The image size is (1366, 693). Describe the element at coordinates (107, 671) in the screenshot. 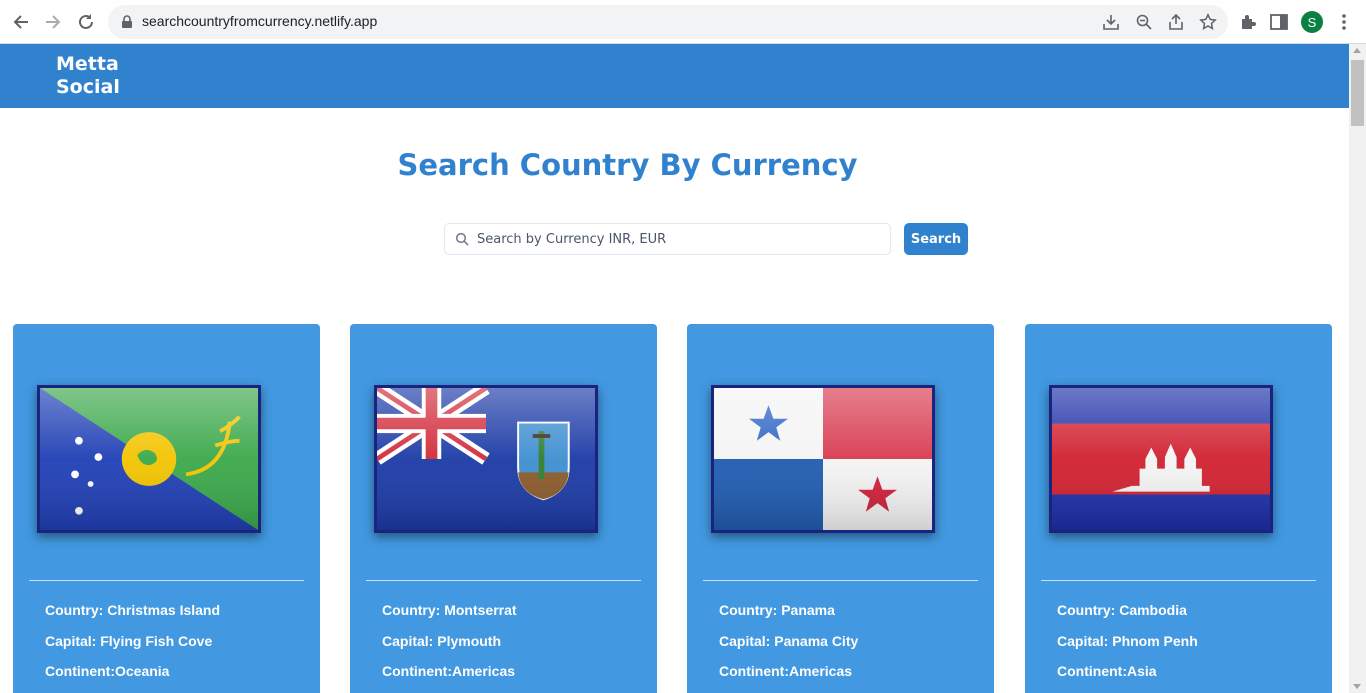

I see `card-continent: Continent:Oceania` at that location.